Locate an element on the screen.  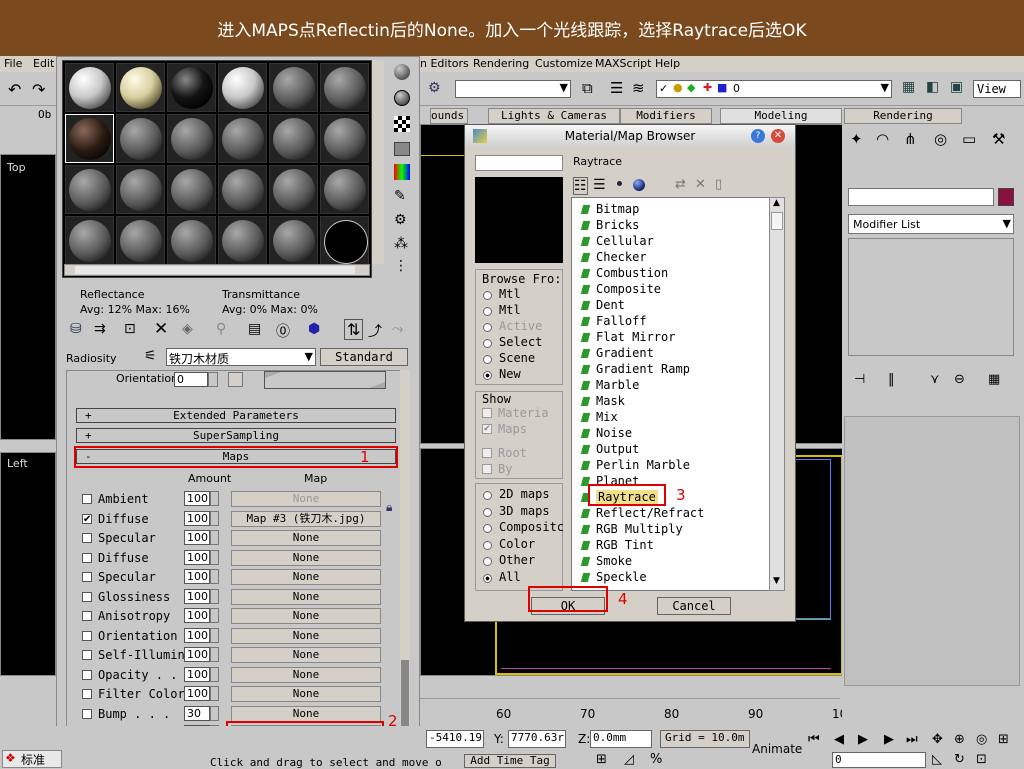
assign-material-icon: ⊡ is located at coordinates (130, 329).